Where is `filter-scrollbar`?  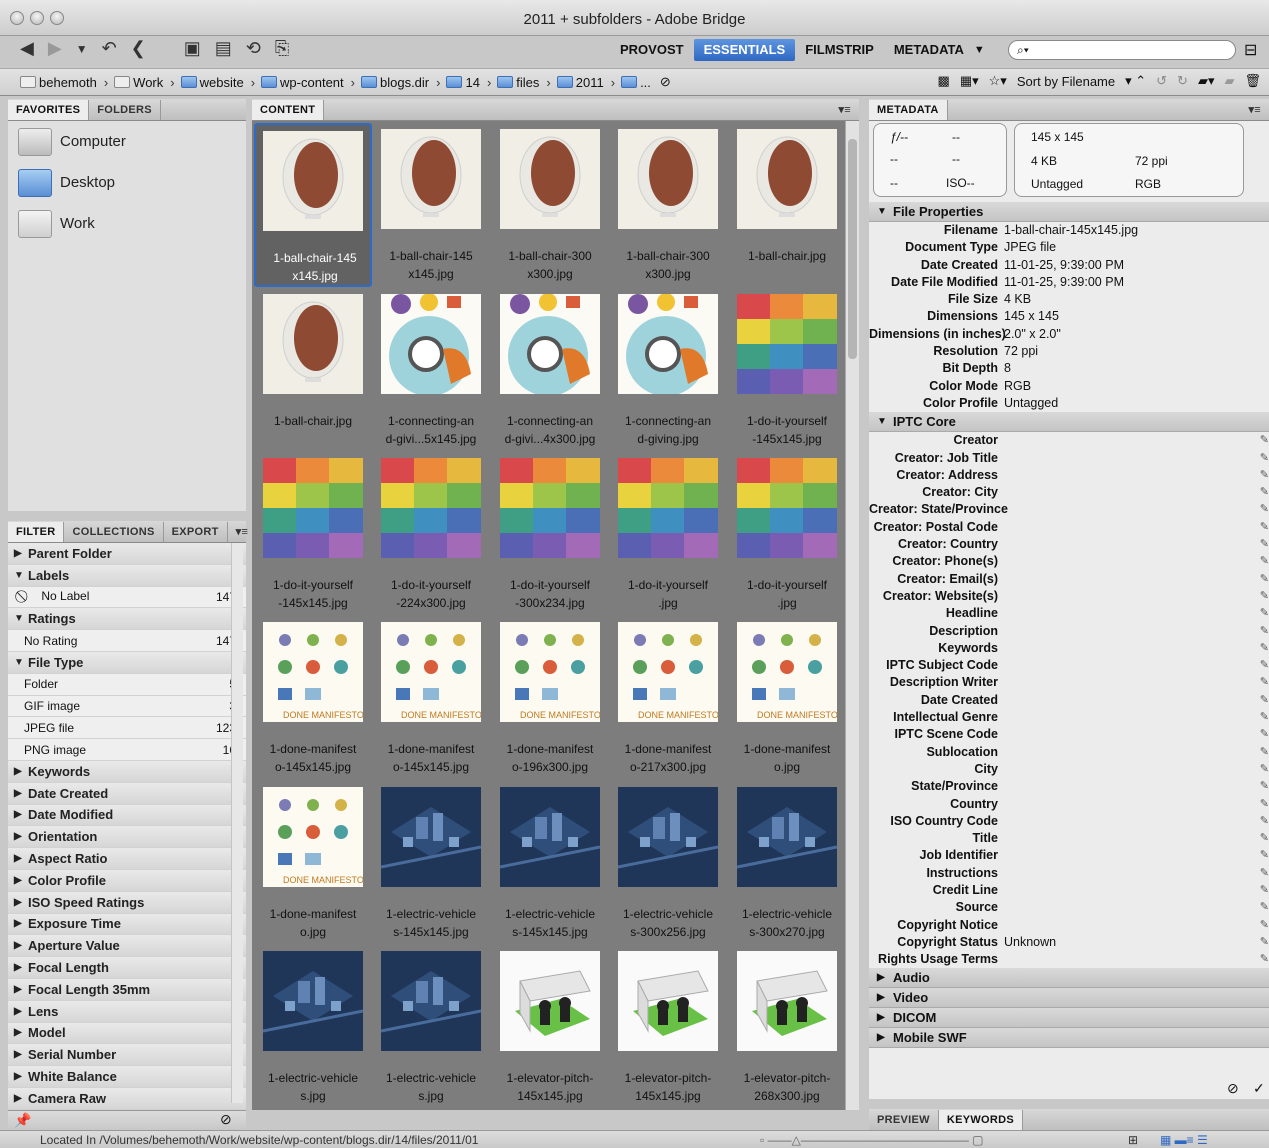 filter-scrollbar is located at coordinates (237, 823).